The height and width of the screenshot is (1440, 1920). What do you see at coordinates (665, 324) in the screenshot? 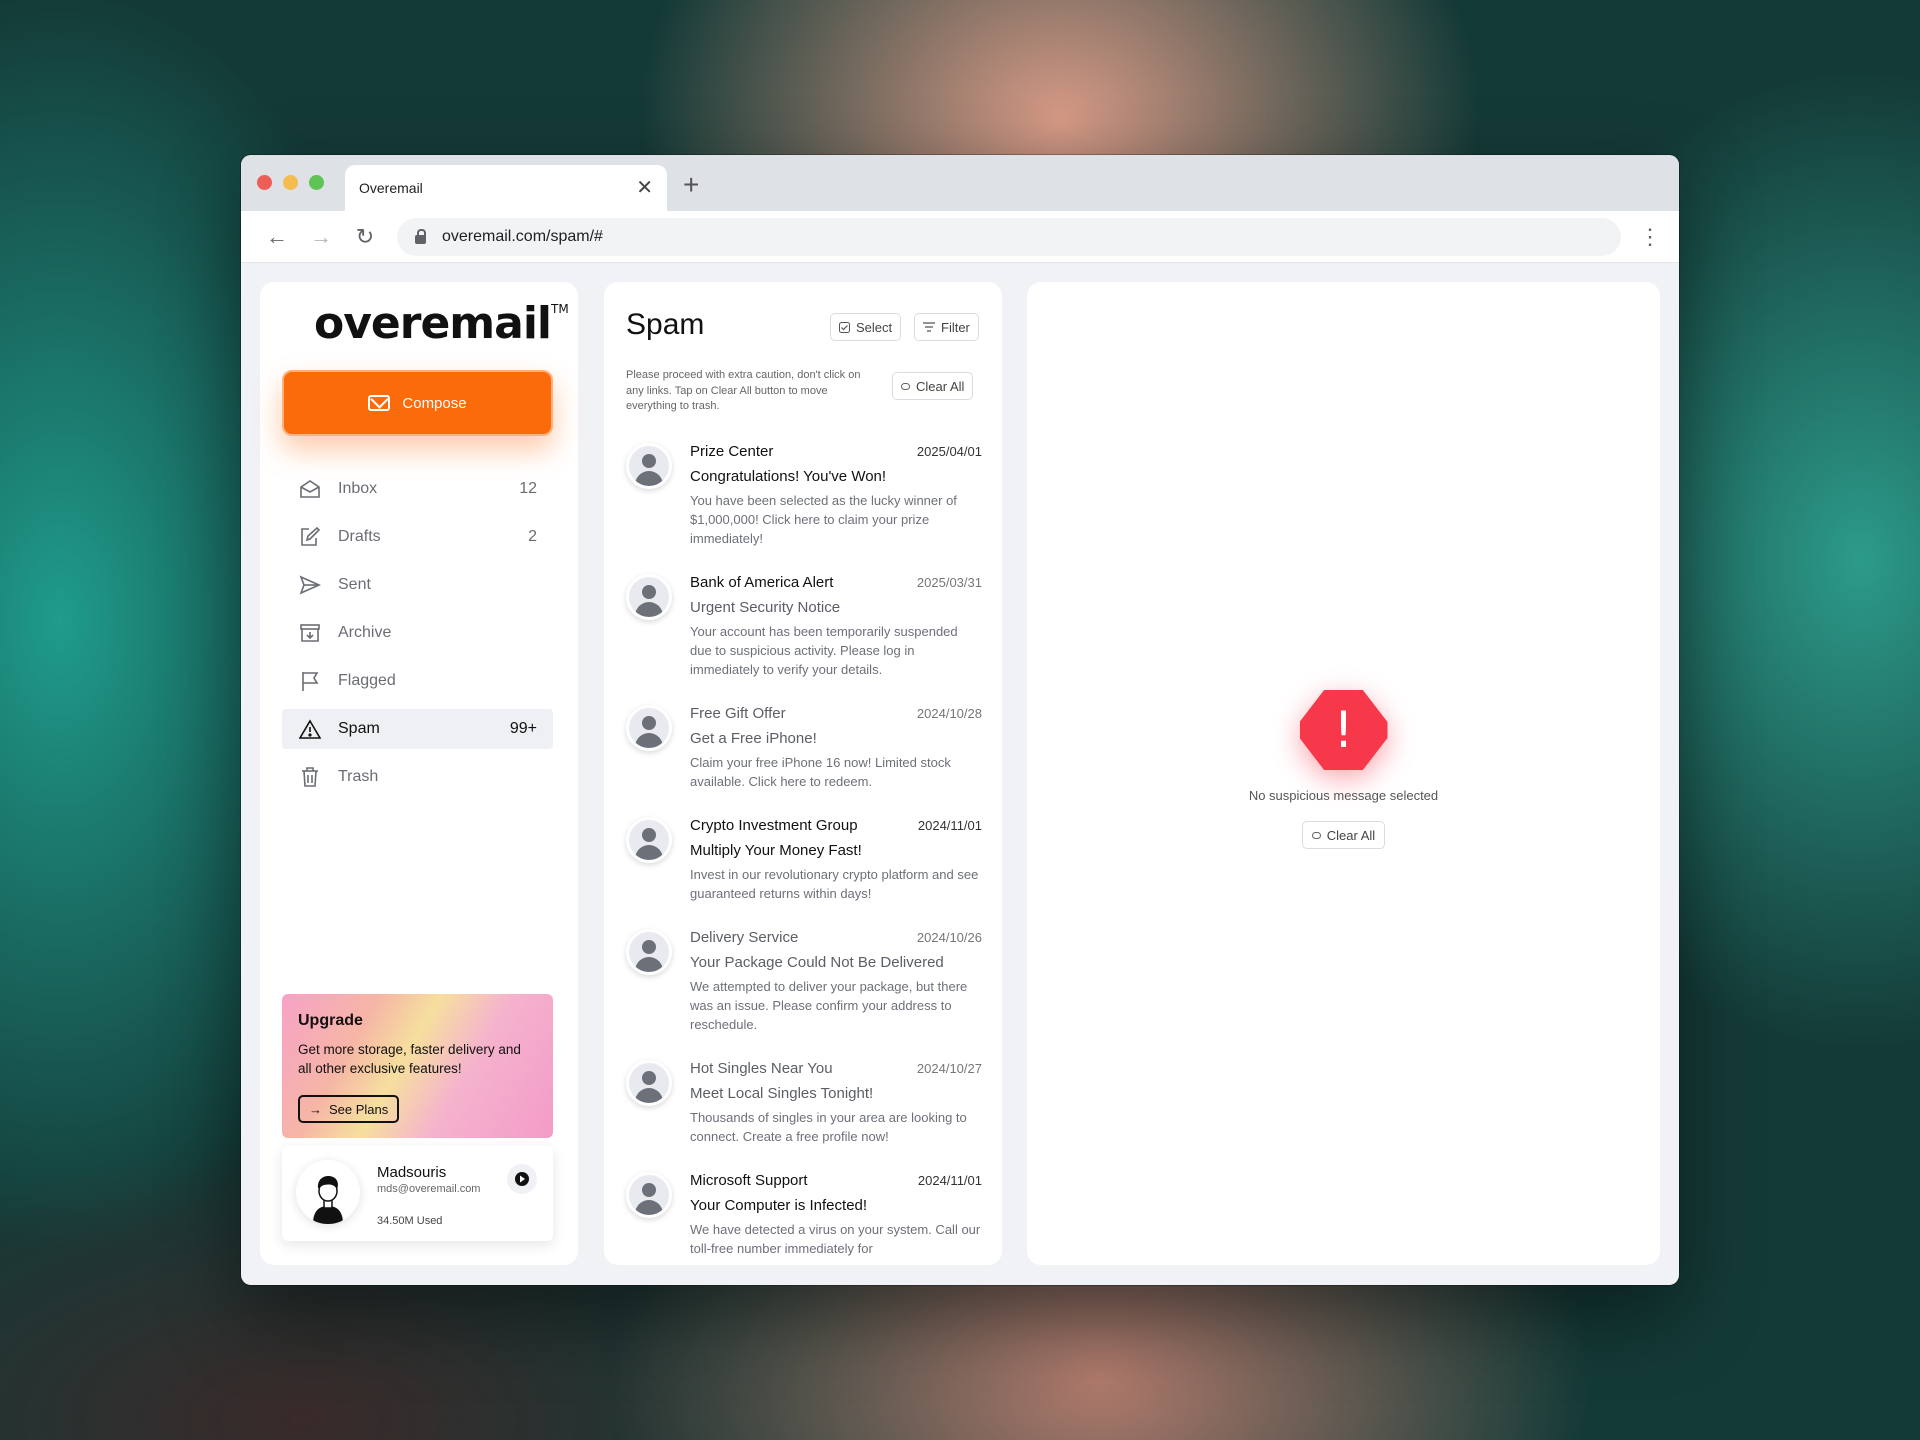
I see `page-title: Spam` at bounding box center [665, 324].